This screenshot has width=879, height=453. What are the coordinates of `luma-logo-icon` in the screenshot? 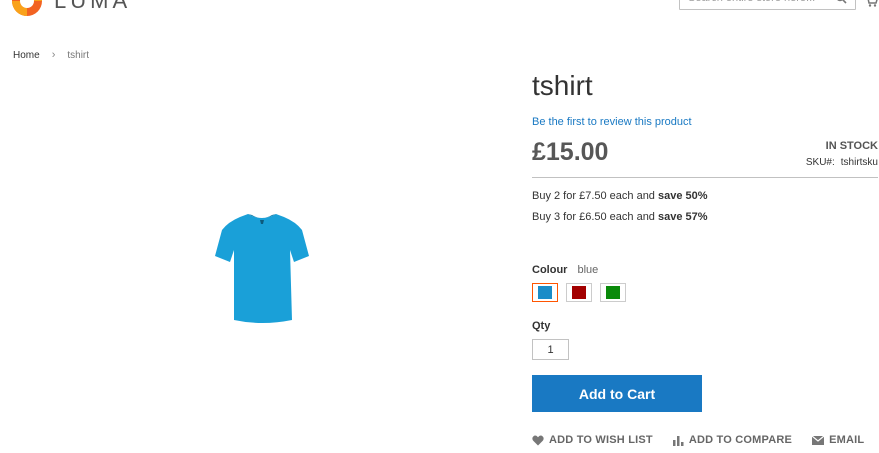 It's located at (27, 9).